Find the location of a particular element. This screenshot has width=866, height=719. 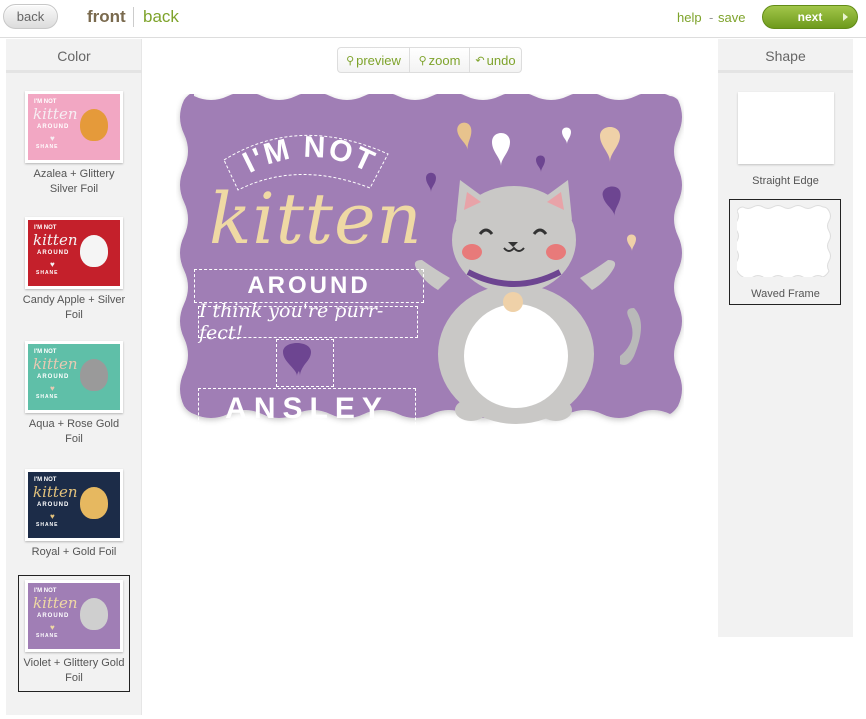

waved-frame-thumb is located at coordinates (784, 241).